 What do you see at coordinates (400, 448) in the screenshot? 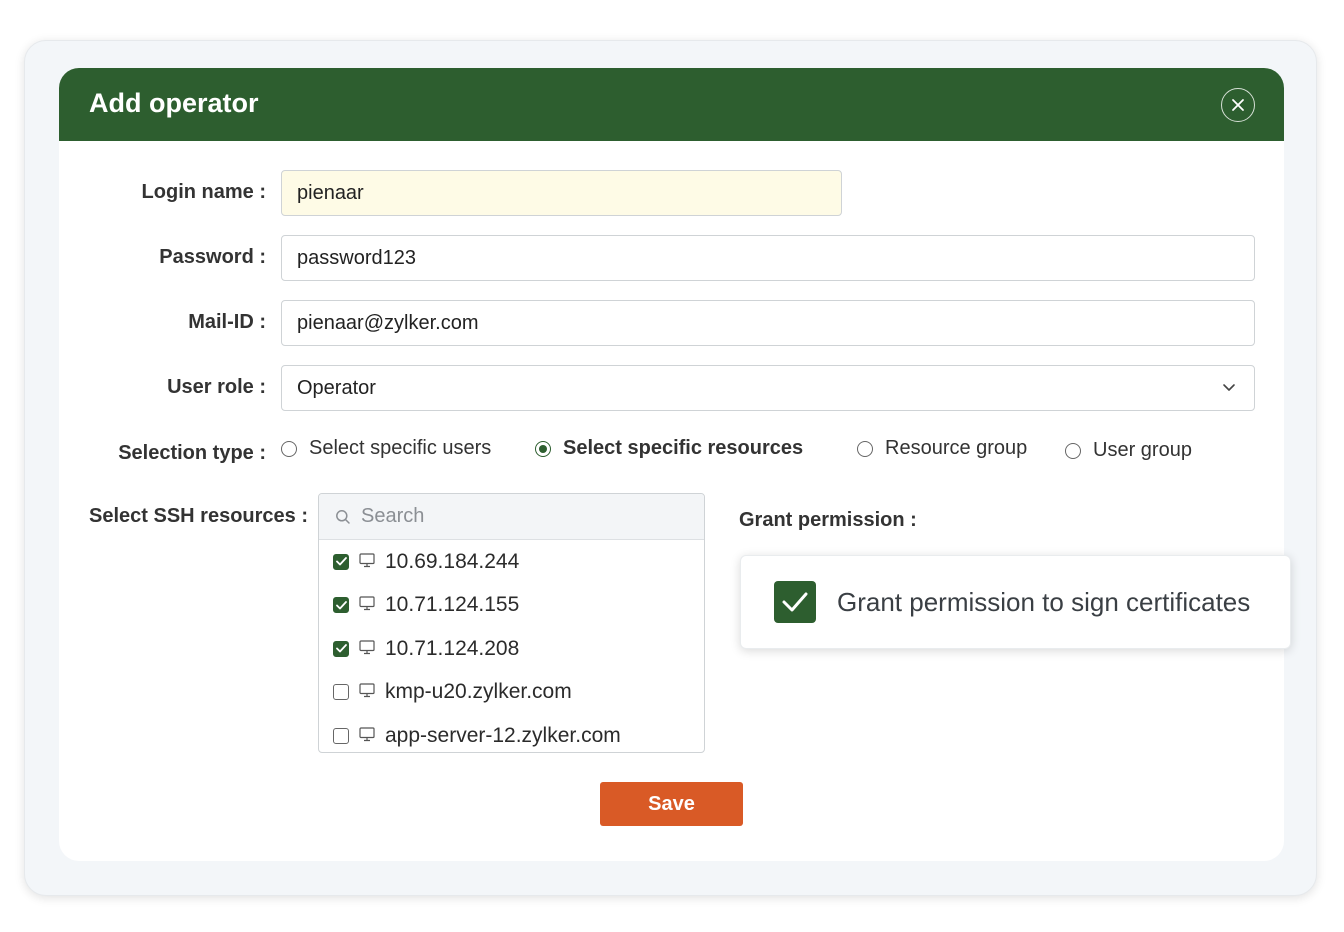
I see `radio-label: Select specific users` at bounding box center [400, 448].